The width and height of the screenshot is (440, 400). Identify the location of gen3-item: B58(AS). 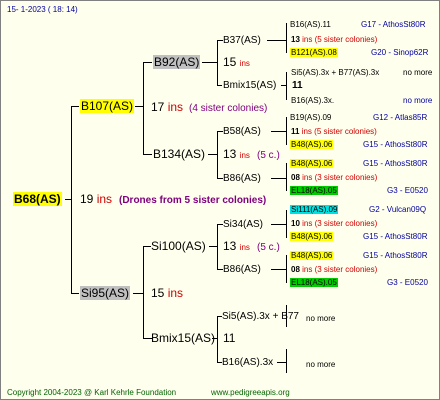
(242, 131).